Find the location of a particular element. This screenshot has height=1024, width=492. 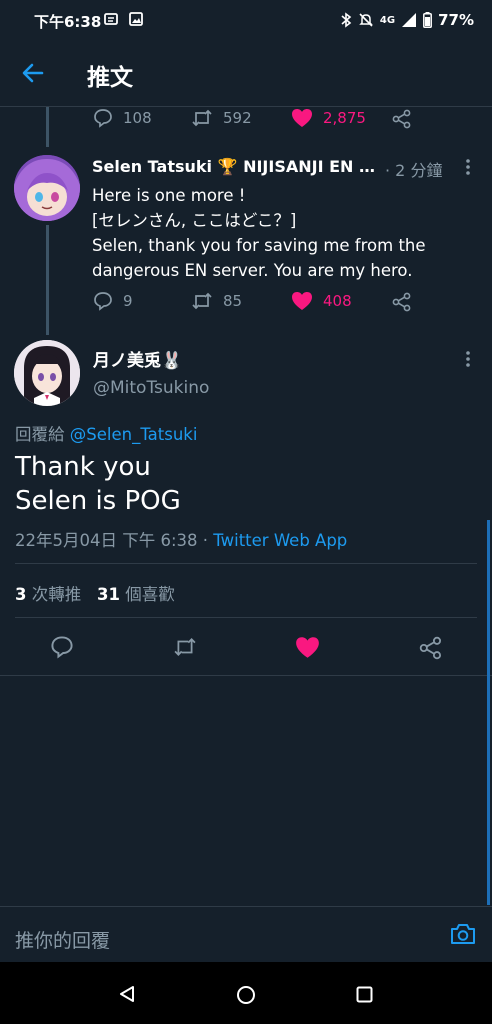

tweet1-line: Here is one more ! is located at coordinates (169, 195).